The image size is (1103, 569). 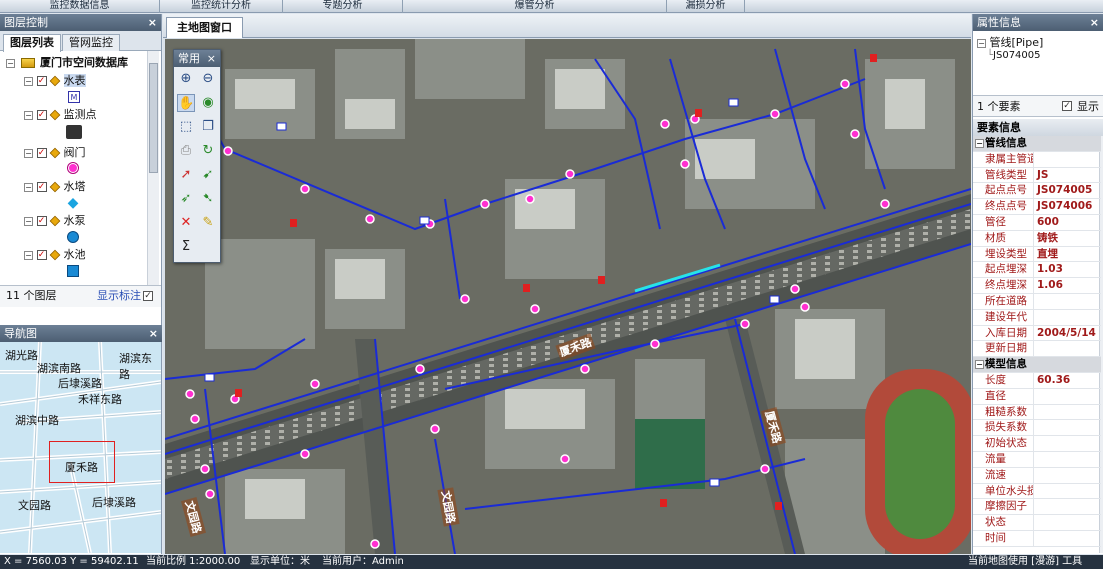 What do you see at coordinates (1009, 522) in the screenshot?
I see `property-key: 状态` at bounding box center [1009, 522].